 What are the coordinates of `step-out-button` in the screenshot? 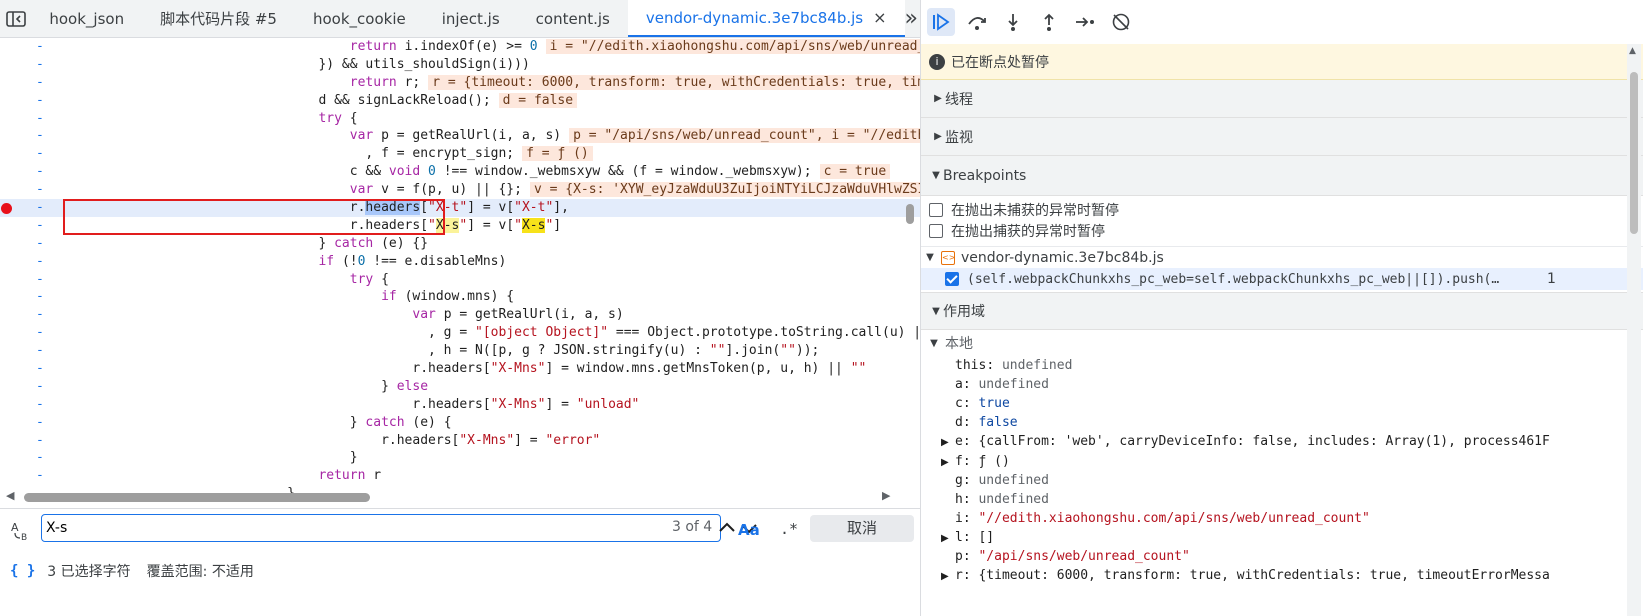 It's located at (1049, 22).